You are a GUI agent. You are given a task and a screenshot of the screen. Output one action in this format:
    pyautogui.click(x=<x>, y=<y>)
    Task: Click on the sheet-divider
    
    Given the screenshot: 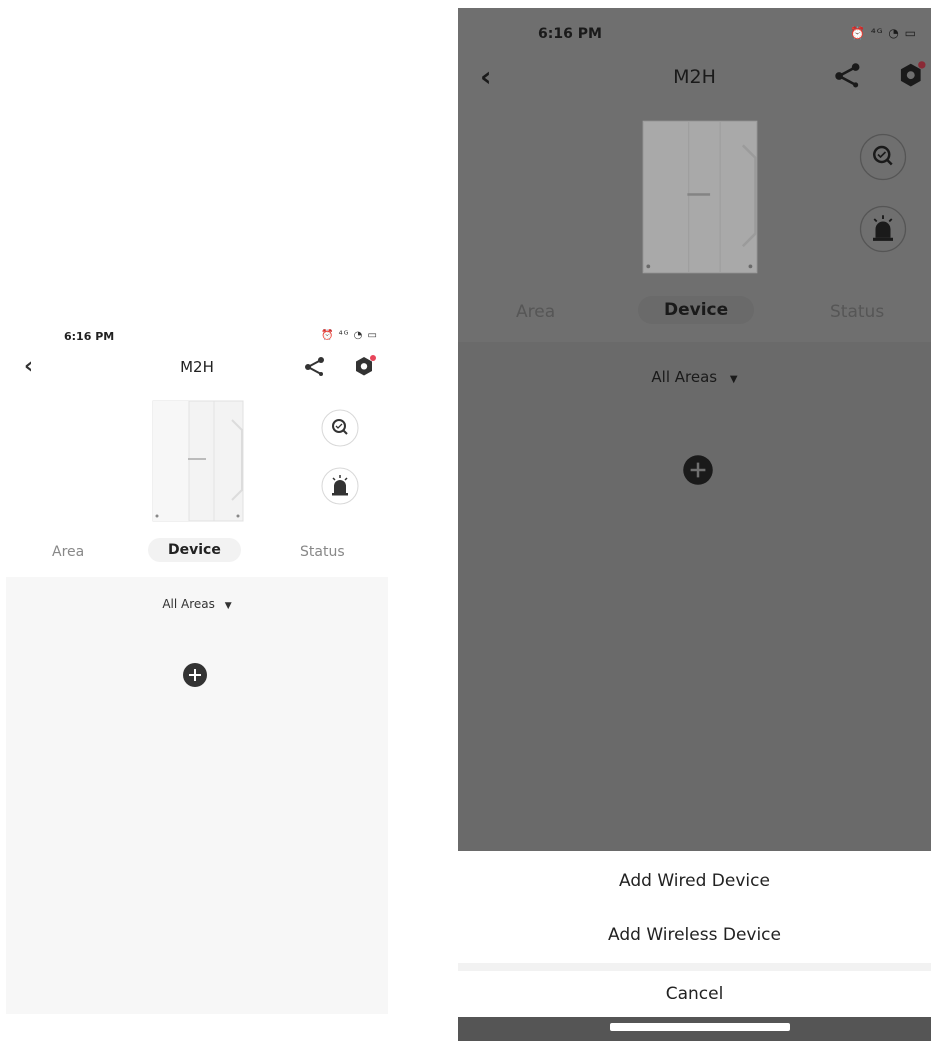 What is the action you would take?
    pyautogui.click(x=694, y=967)
    